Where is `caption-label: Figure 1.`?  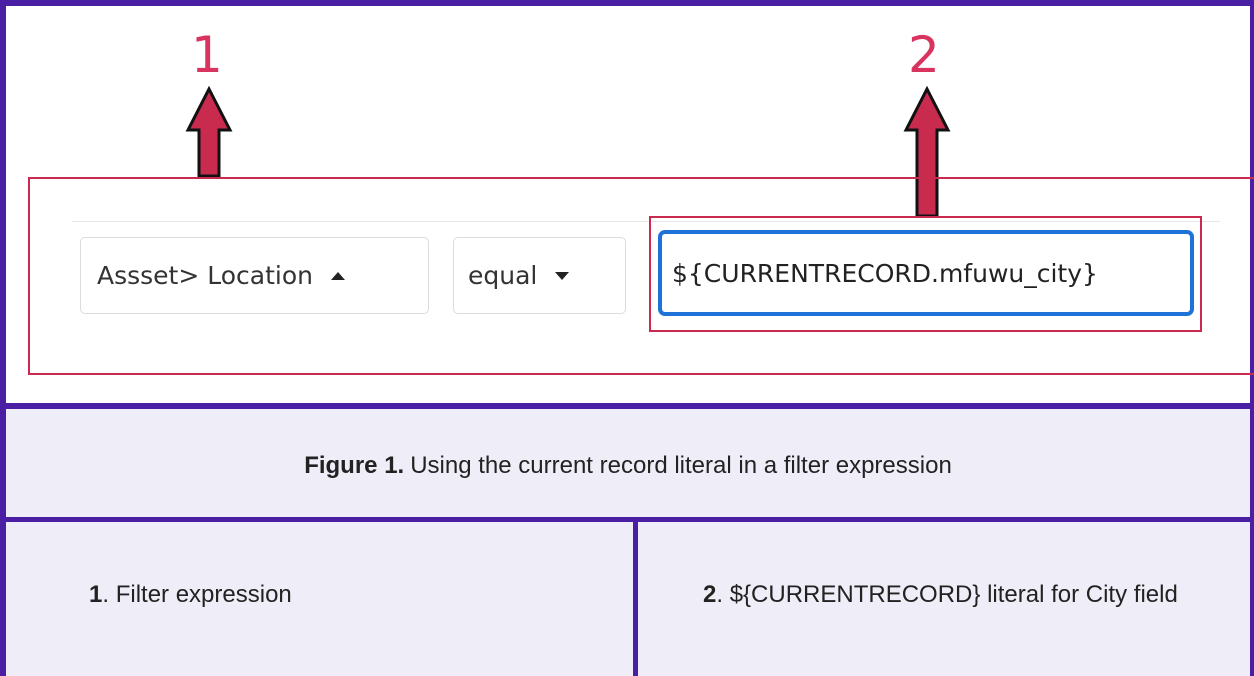
caption-label: Figure 1. is located at coordinates (354, 465).